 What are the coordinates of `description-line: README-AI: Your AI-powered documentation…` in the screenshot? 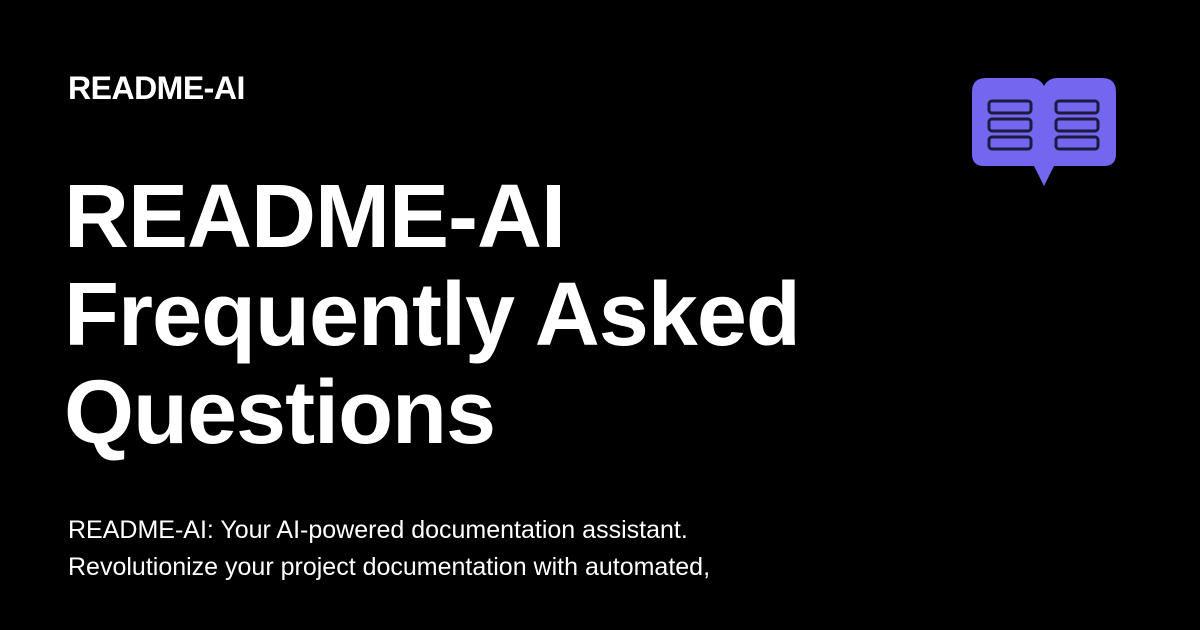 It's located at (378, 530).